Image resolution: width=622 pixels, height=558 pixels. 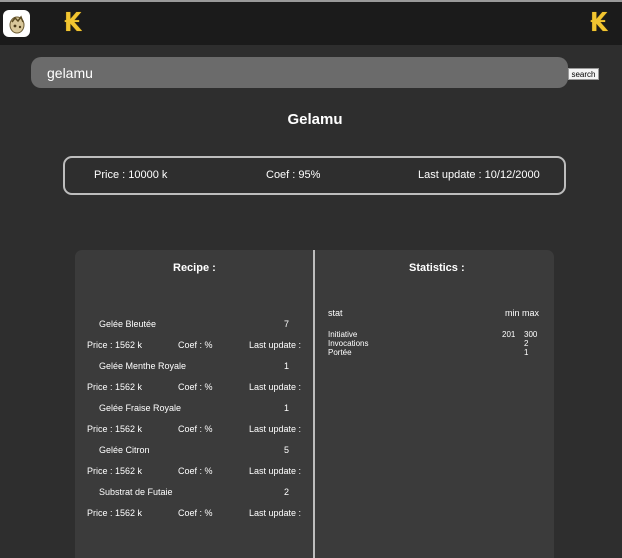 I want to click on stat-name: Portée, so click(x=340, y=352).